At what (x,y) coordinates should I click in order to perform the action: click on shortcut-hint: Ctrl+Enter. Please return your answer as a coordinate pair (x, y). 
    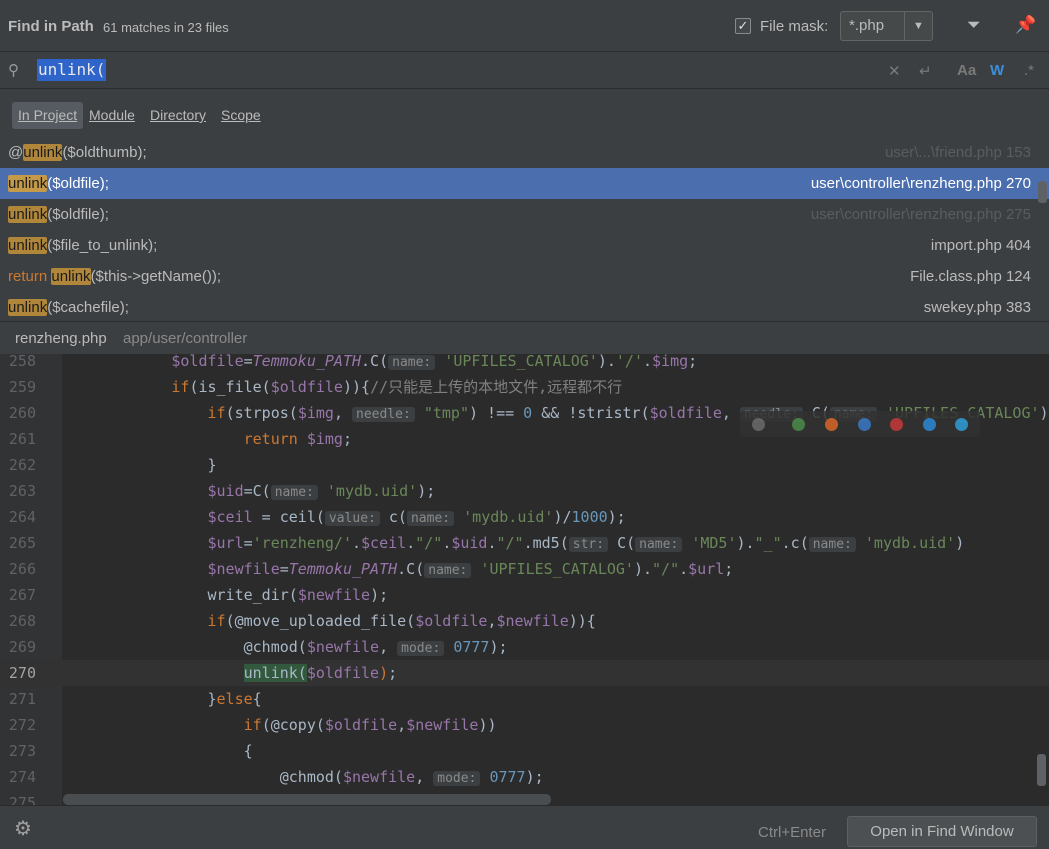
    Looking at the image, I should click on (792, 832).